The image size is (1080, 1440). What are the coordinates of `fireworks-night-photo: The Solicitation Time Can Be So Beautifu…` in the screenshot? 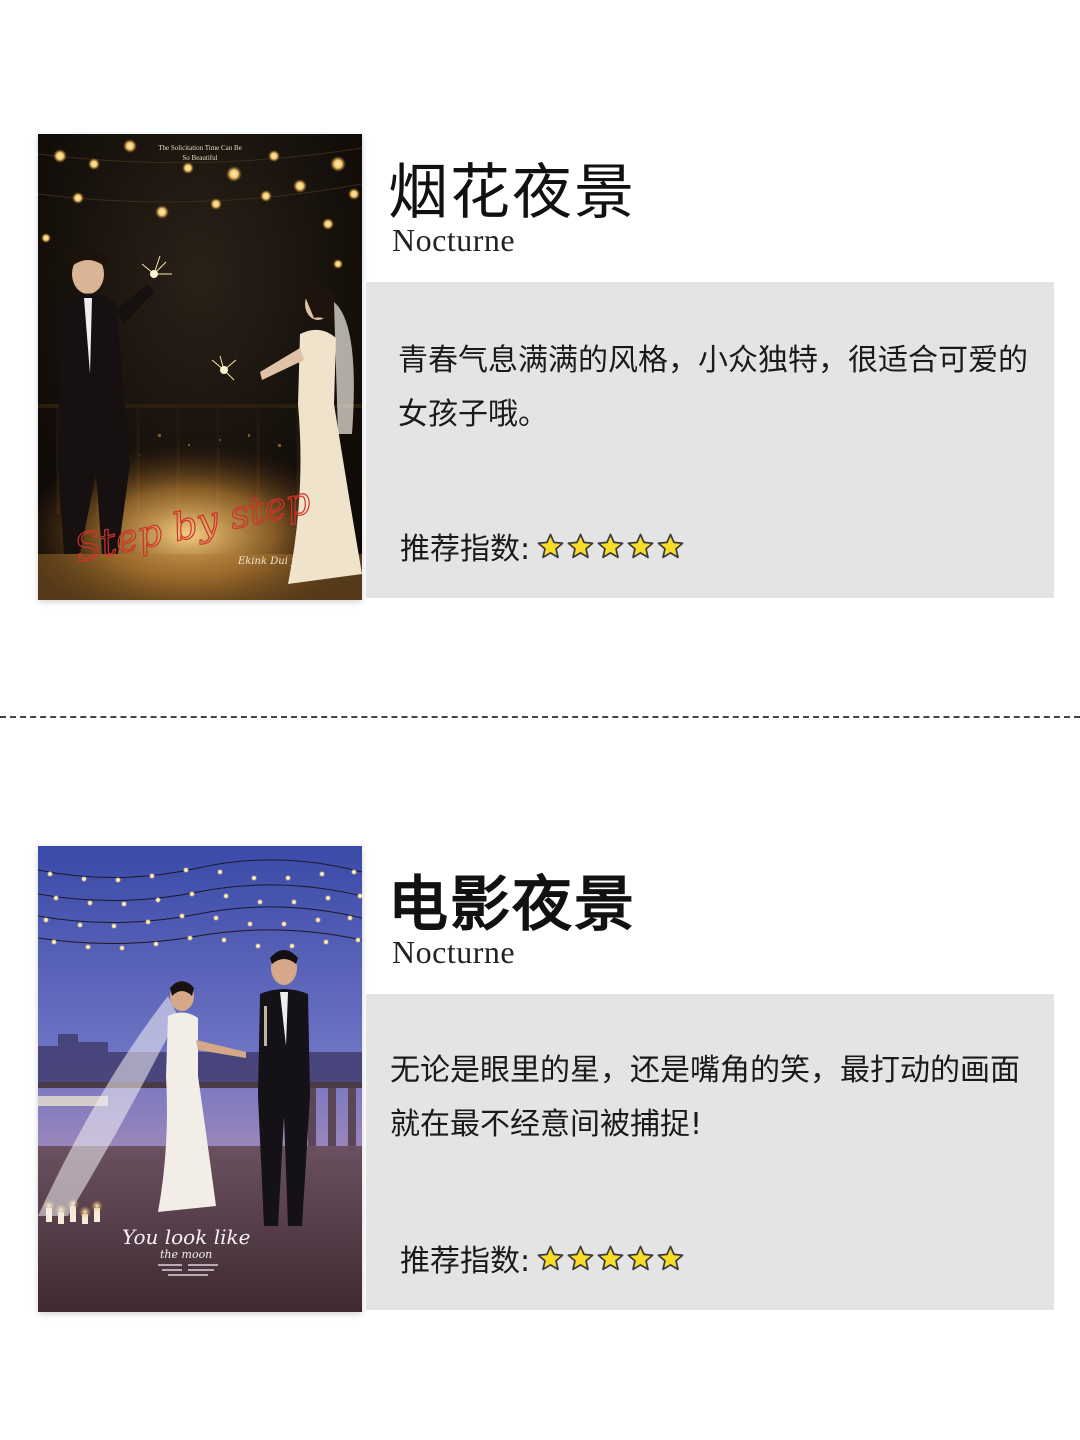 It's located at (200, 367).